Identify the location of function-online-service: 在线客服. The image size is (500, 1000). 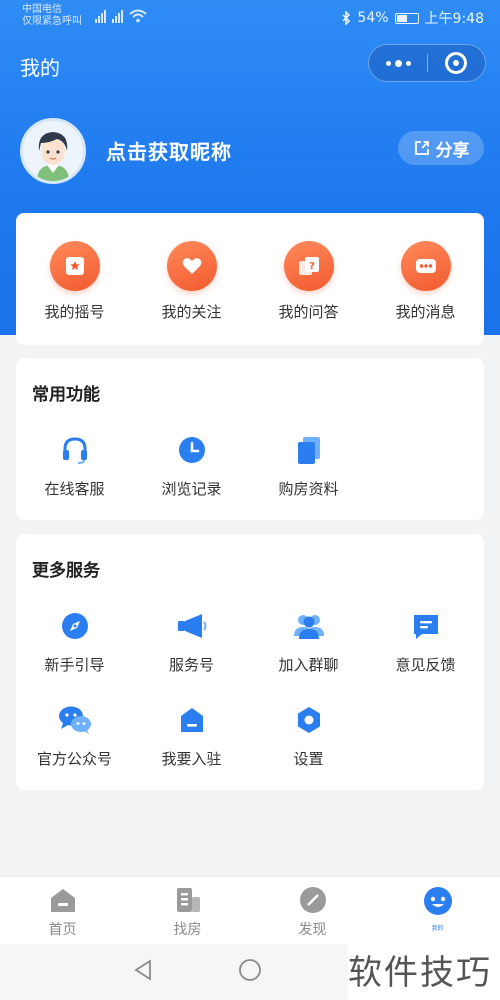
(74, 465).